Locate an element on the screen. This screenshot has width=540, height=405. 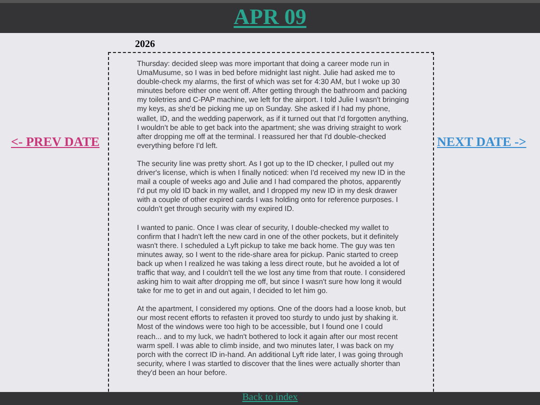
previous-date-link: <- PREV DATE is located at coordinates (55, 142).